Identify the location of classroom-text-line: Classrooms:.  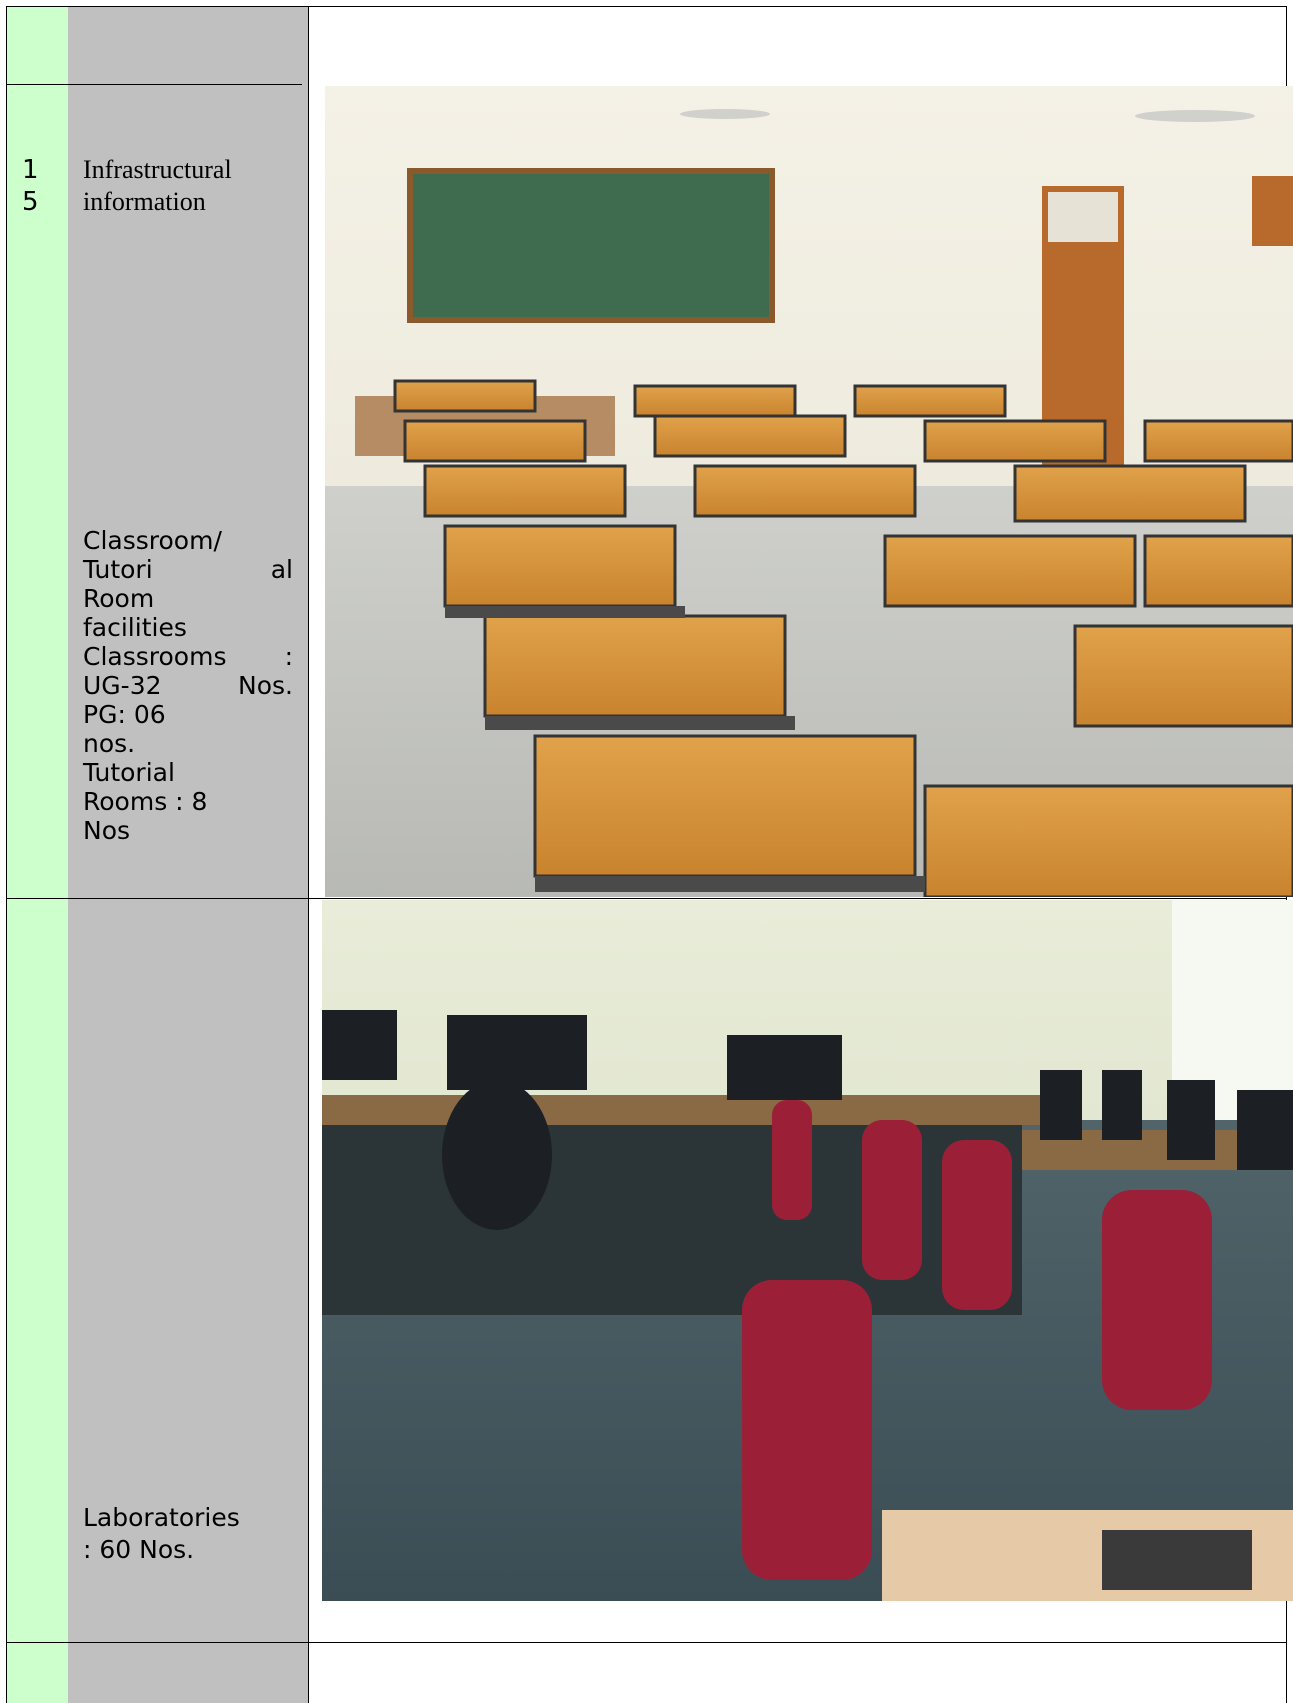
(188, 656).